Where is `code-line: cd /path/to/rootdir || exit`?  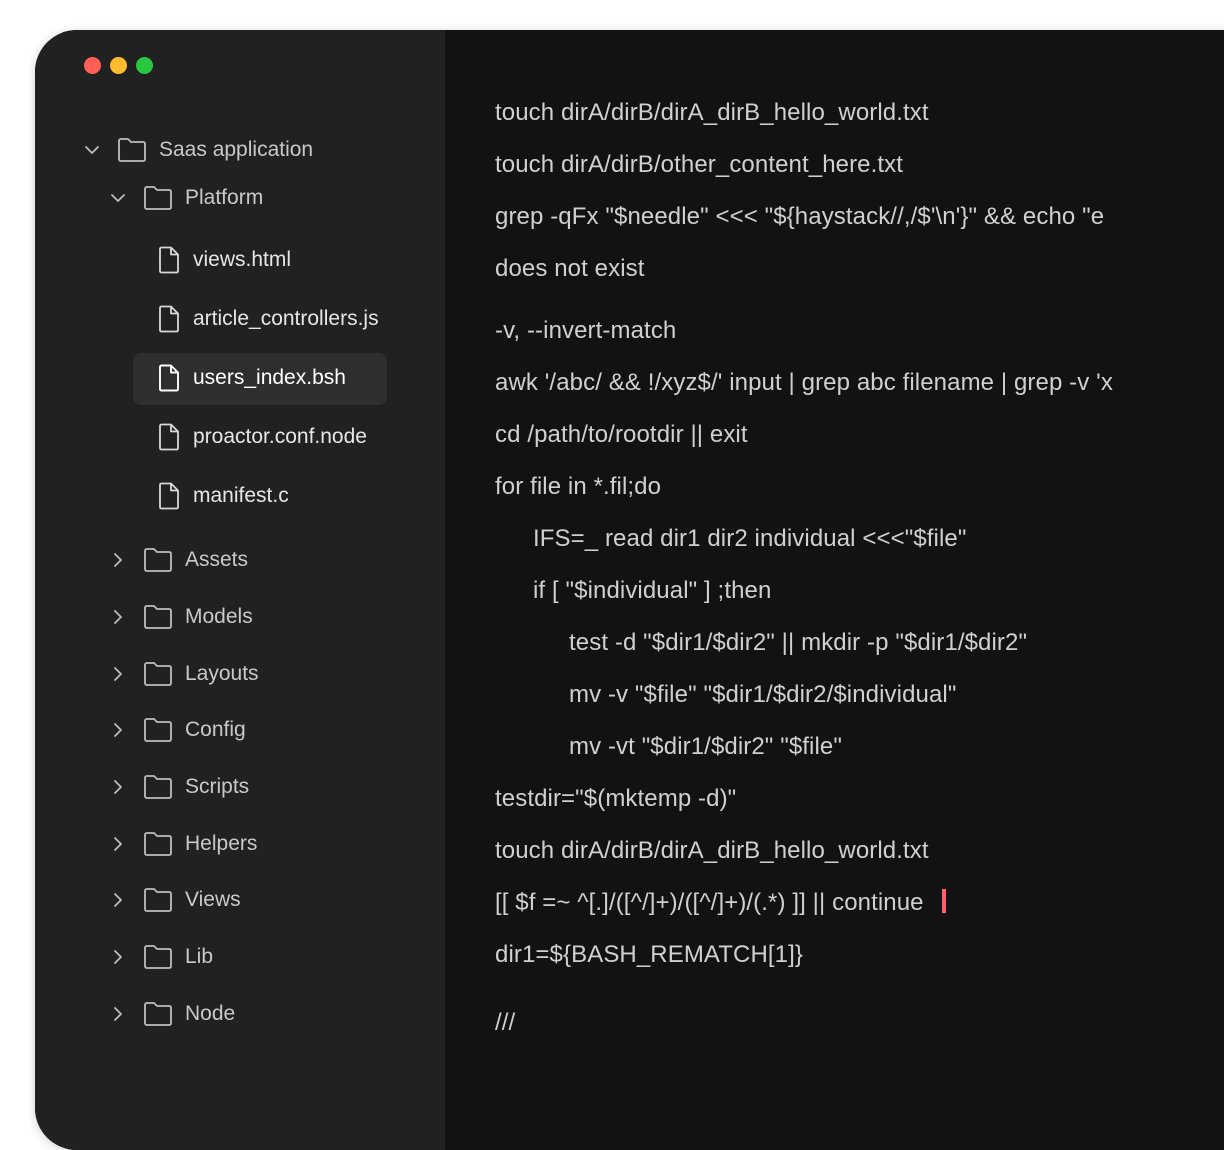
code-line: cd /path/to/rootdir || exit is located at coordinates (621, 435).